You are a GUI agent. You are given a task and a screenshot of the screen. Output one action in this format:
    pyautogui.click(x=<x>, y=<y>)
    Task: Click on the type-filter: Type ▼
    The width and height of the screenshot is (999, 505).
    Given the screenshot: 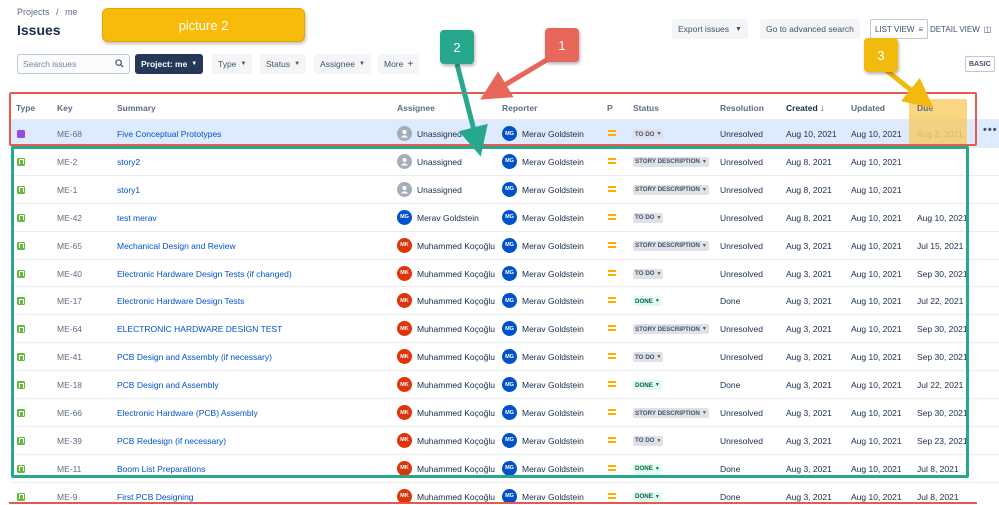 What is the action you would take?
    pyautogui.click(x=232, y=64)
    